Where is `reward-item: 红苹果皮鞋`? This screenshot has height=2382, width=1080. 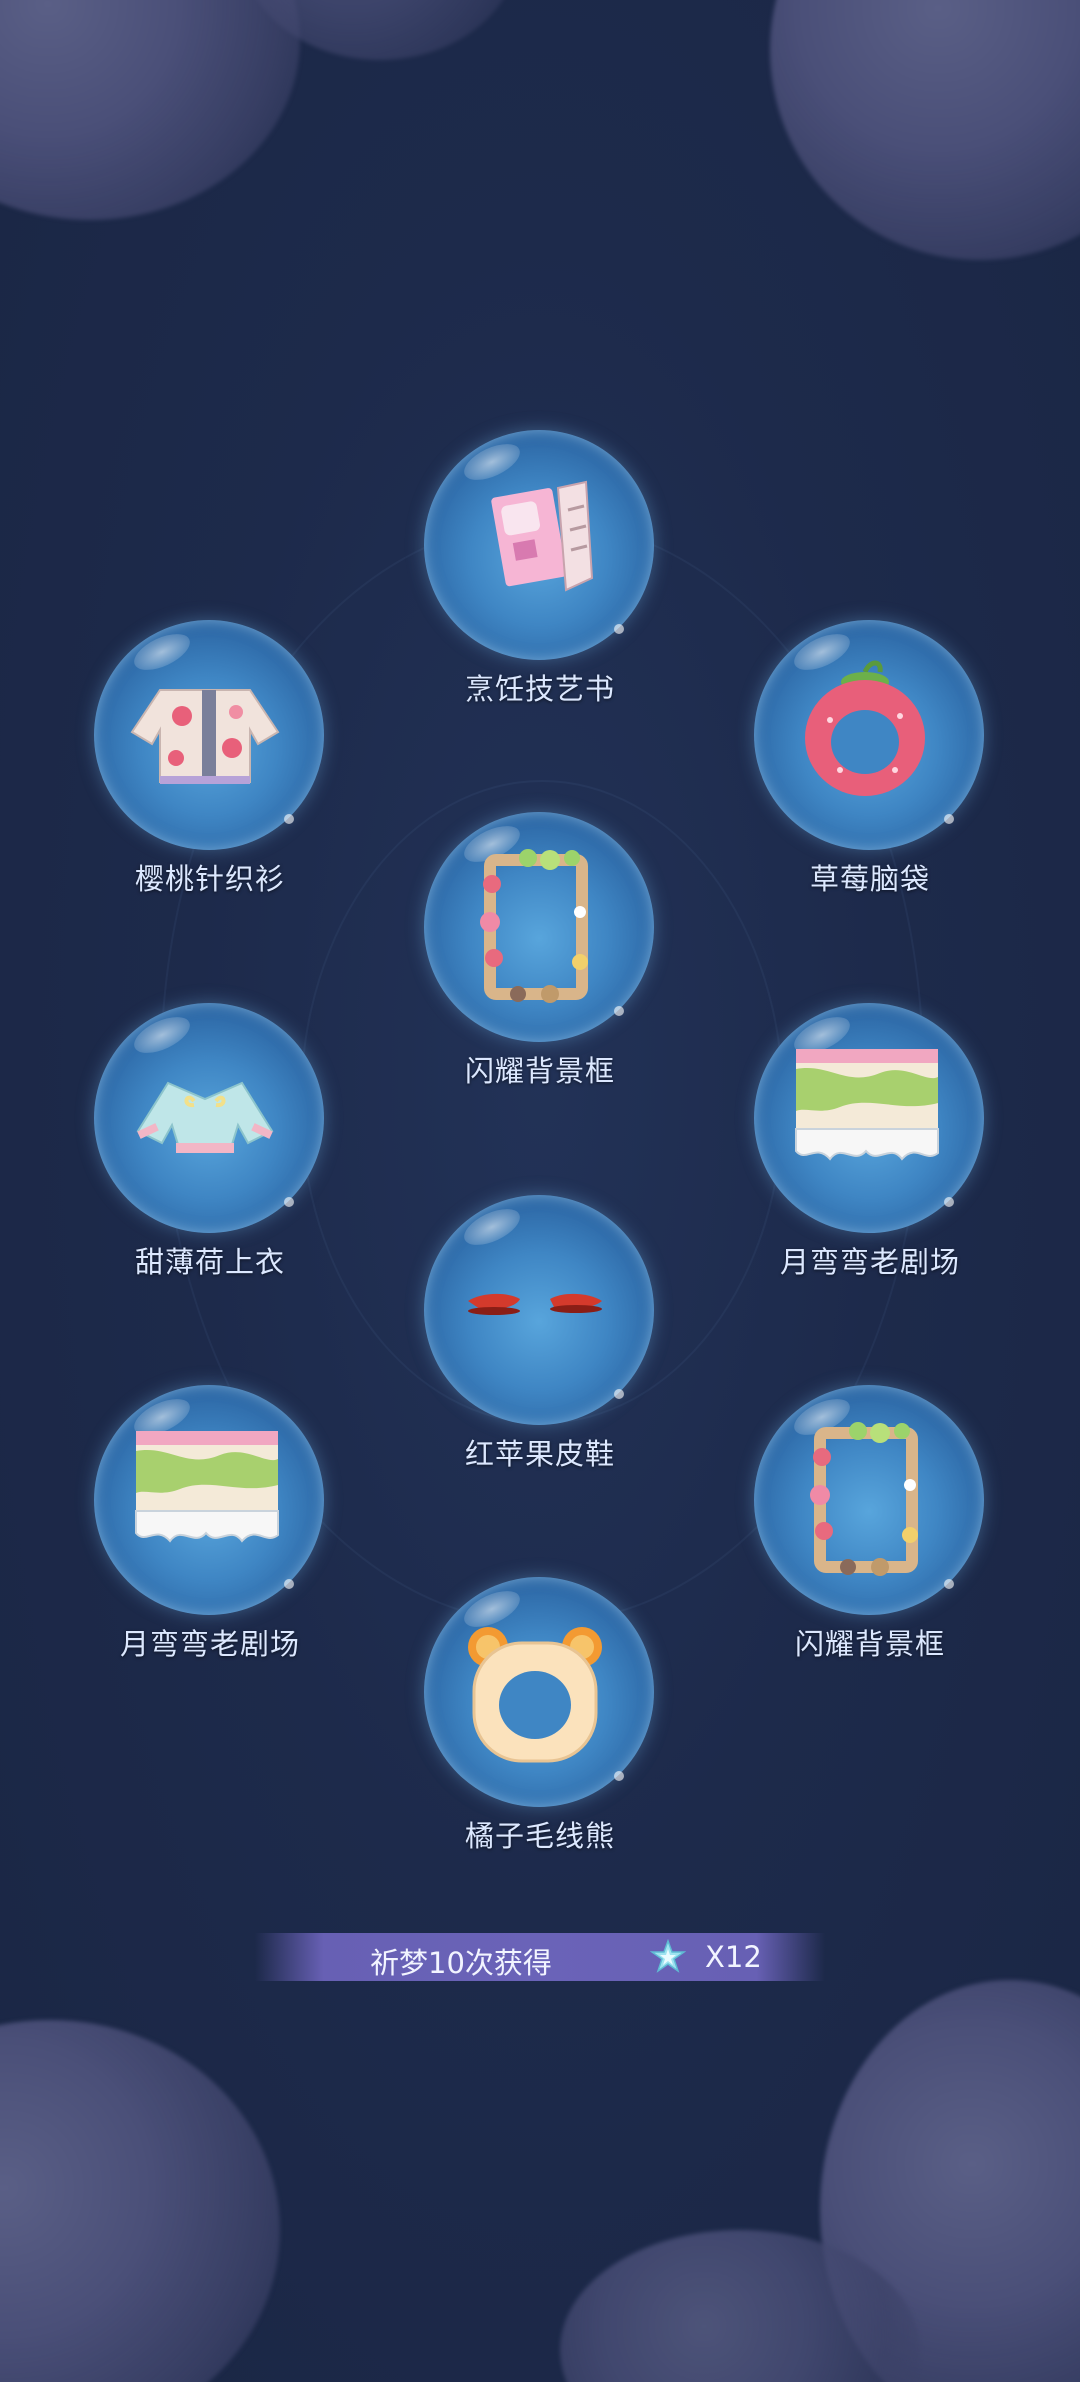
reward-item: 红苹果皮鞋 is located at coordinates (540, 1333).